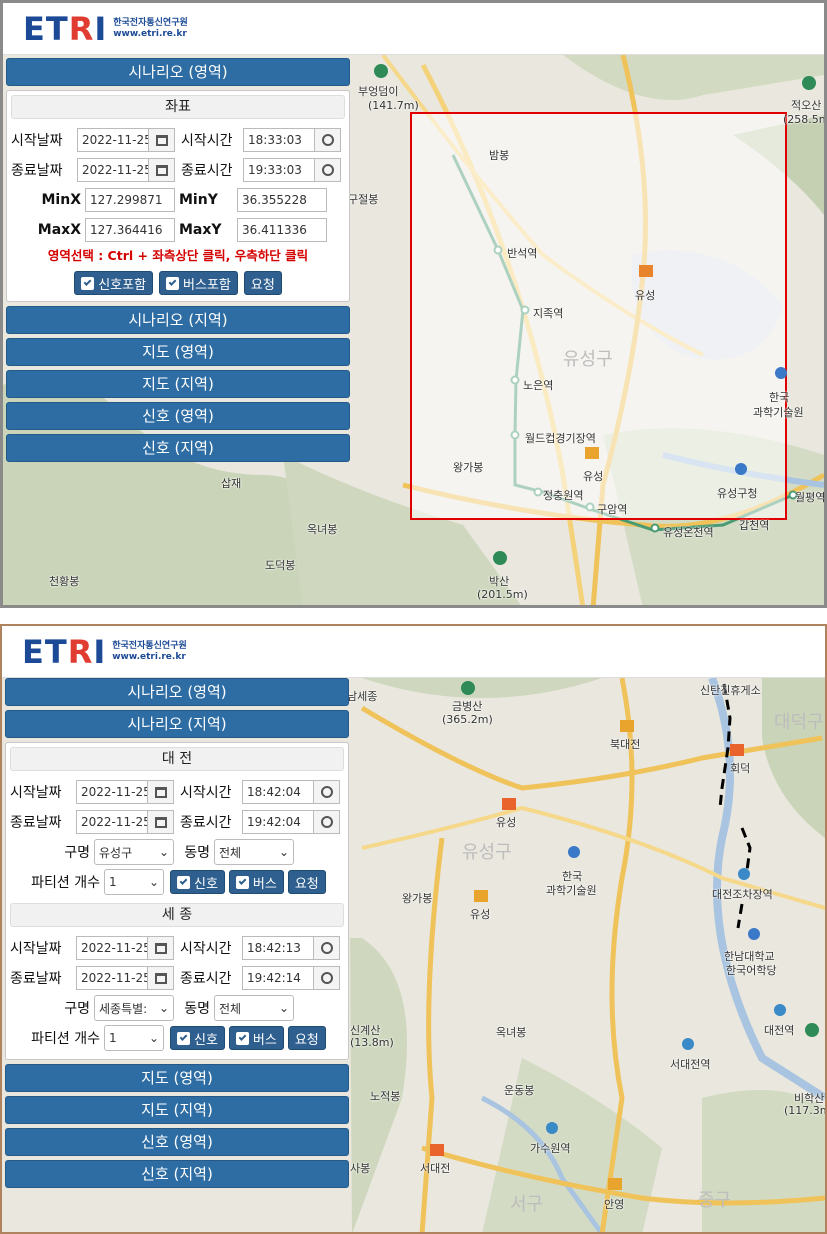 This screenshot has width=827, height=1234. I want to click on action-buttons: 신호포함 버스포함 요청, so click(178, 283).